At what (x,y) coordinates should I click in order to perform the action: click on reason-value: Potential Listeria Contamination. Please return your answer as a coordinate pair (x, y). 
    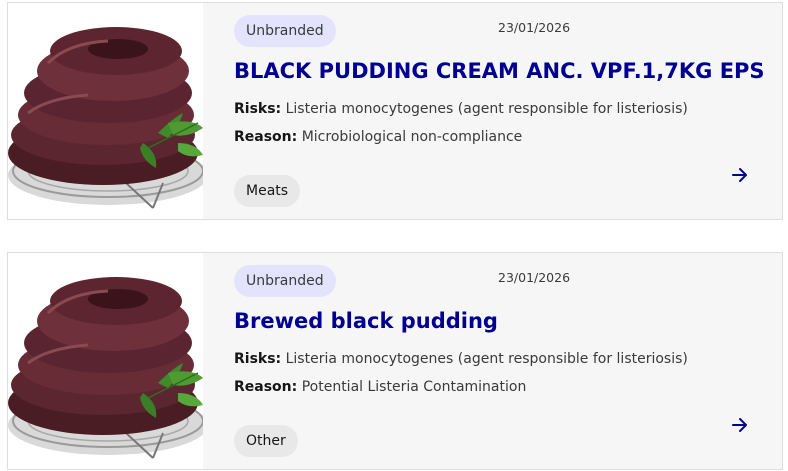
    Looking at the image, I should click on (414, 387).